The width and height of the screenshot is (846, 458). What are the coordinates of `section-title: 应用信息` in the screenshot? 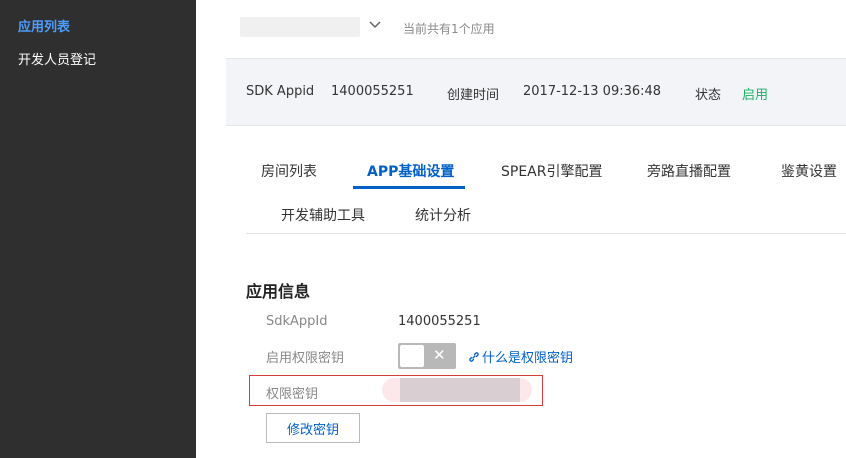 It's located at (278, 291).